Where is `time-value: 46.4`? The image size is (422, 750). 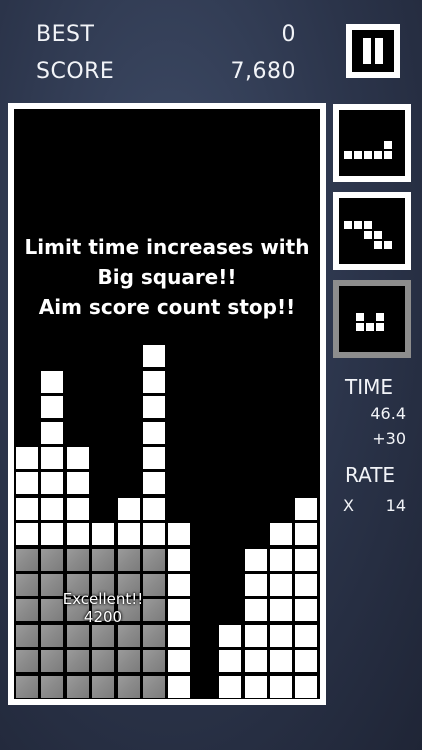 time-value: 46.4 is located at coordinates (388, 413).